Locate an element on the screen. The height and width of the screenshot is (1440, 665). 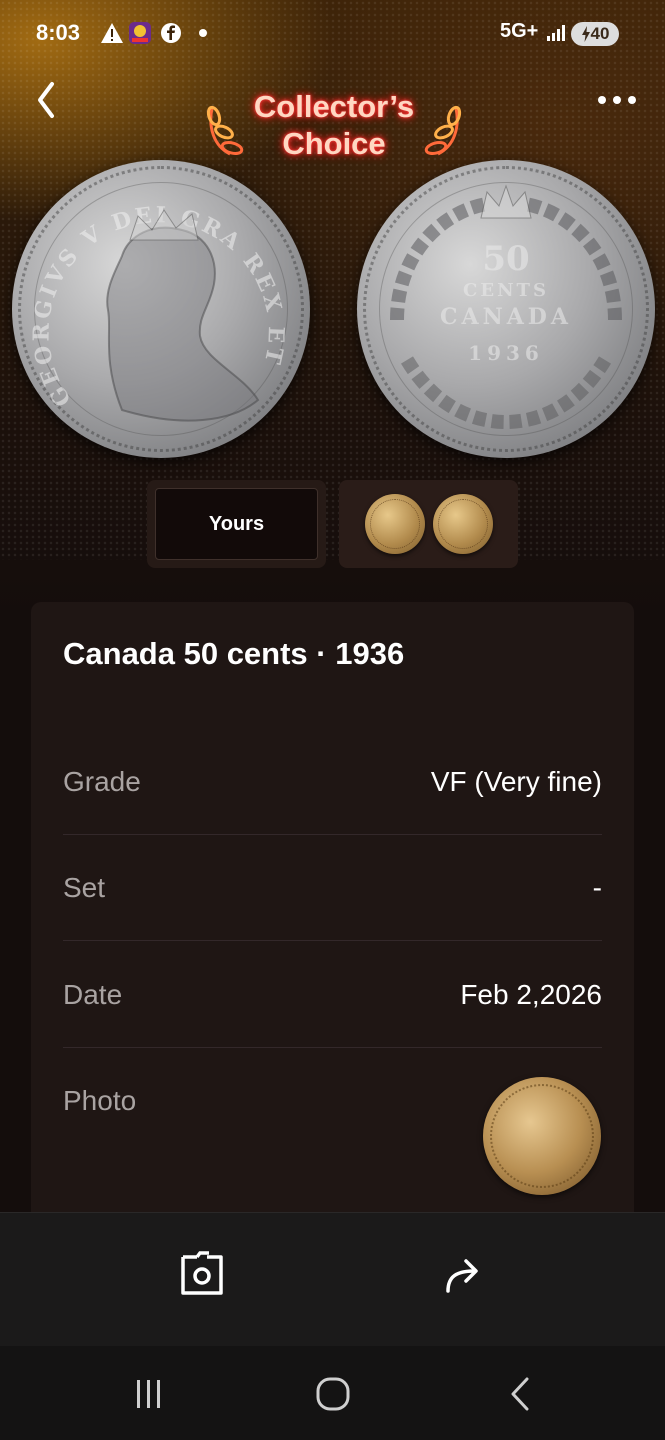
warning-icon is located at coordinates (112, 33).